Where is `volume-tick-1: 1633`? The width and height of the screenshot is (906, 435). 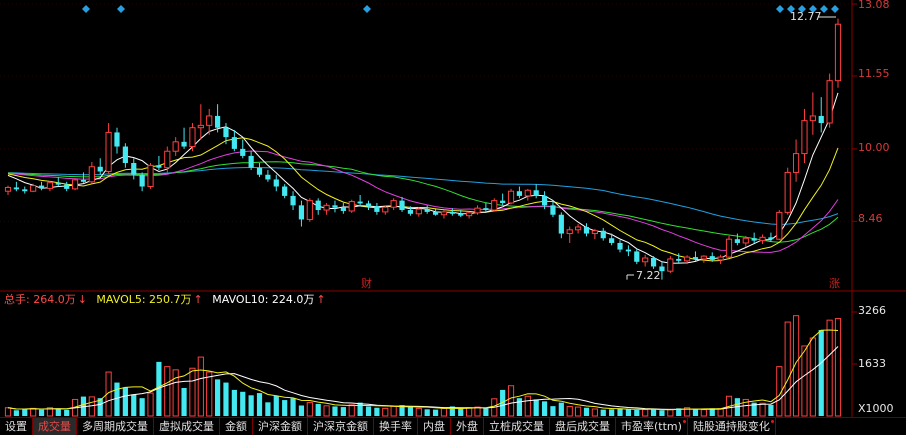 volume-tick-1: 1633 is located at coordinates (872, 363).